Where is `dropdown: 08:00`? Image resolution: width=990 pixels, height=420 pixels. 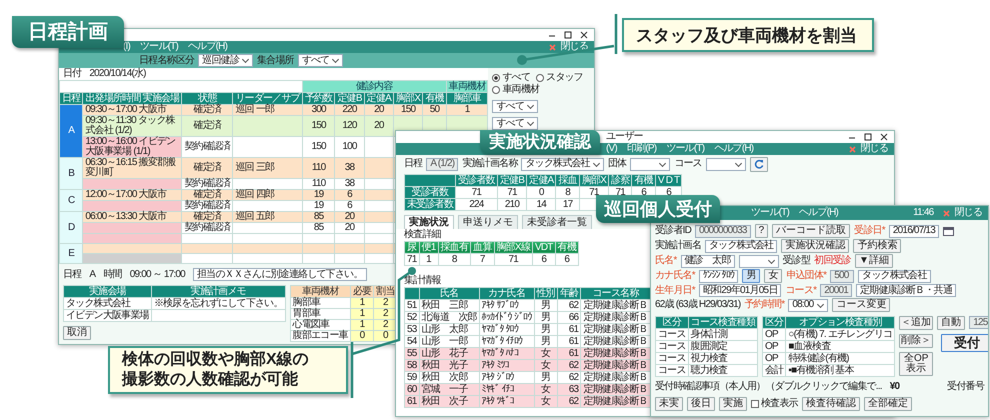
dropdown: 08:00 is located at coordinates (808, 305).